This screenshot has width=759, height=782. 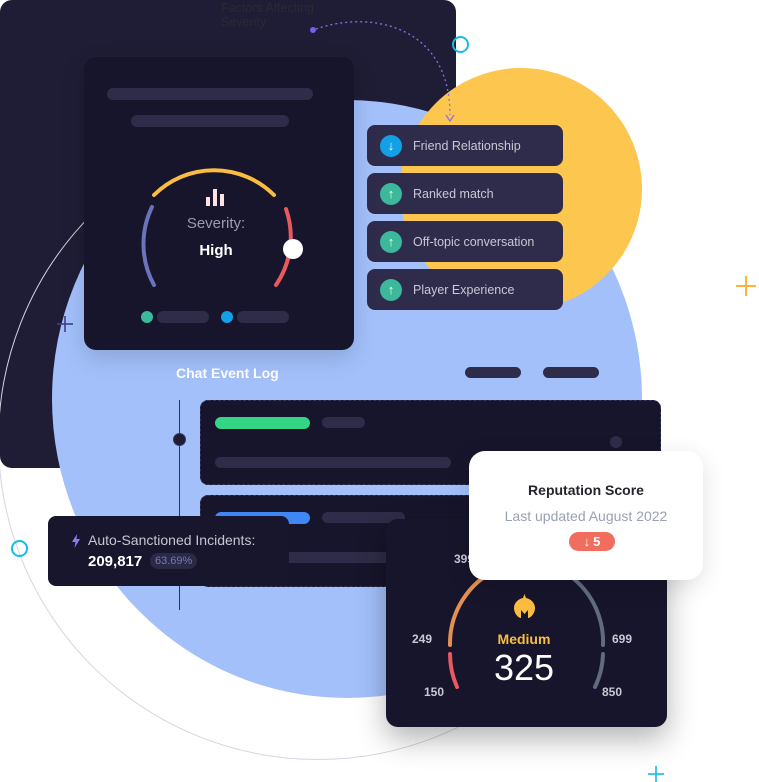 What do you see at coordinates (474, 241) in the screenshot?
I see `factor-label: Off-topic conversation` at bounding box center [474, 241].